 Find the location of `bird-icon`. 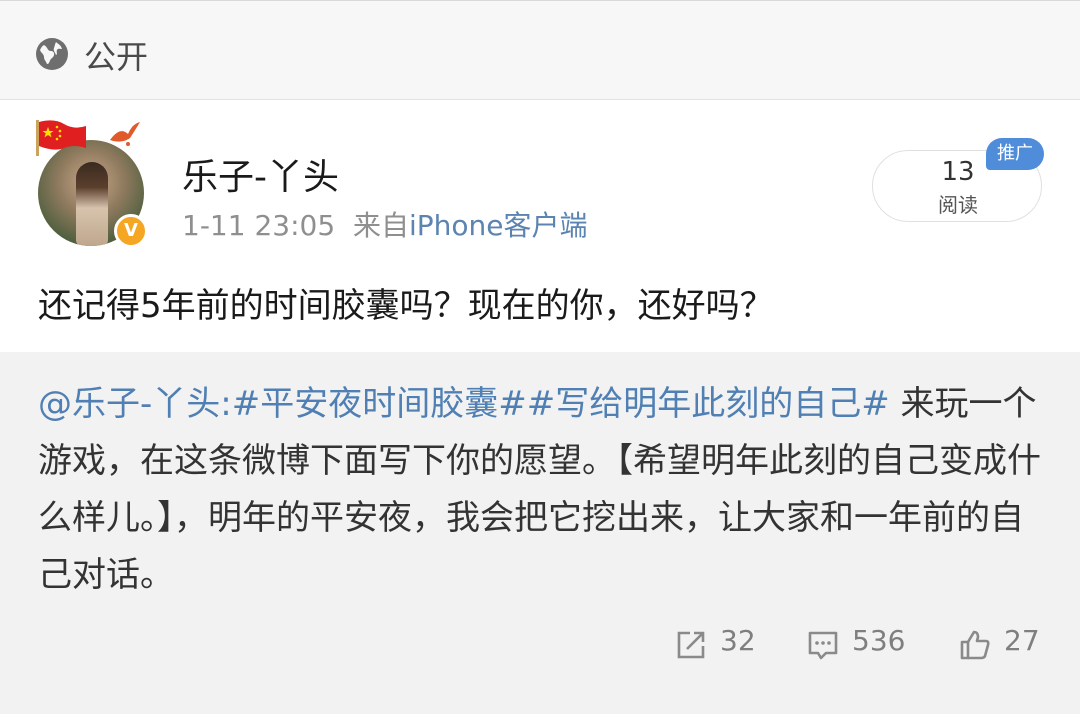

bird-icon is located at coordinates (125, 134).